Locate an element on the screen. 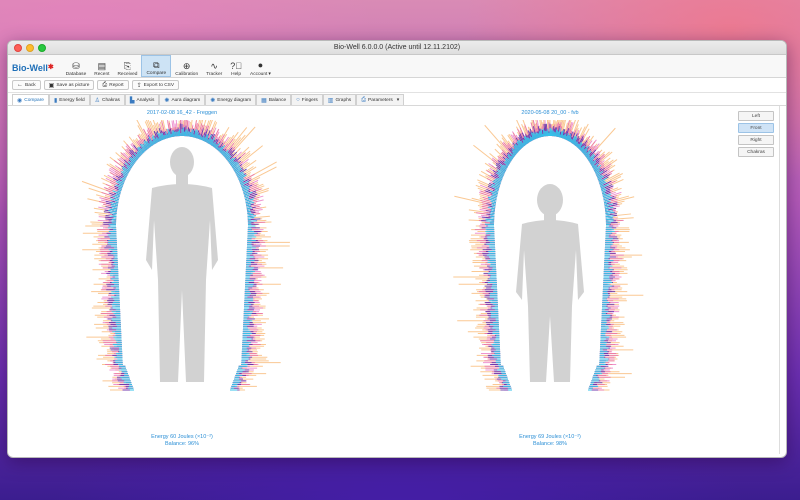 The width and height of the screenshot is (800, 500). compare-icon: ⧉ is located at coordinates (156, 65).